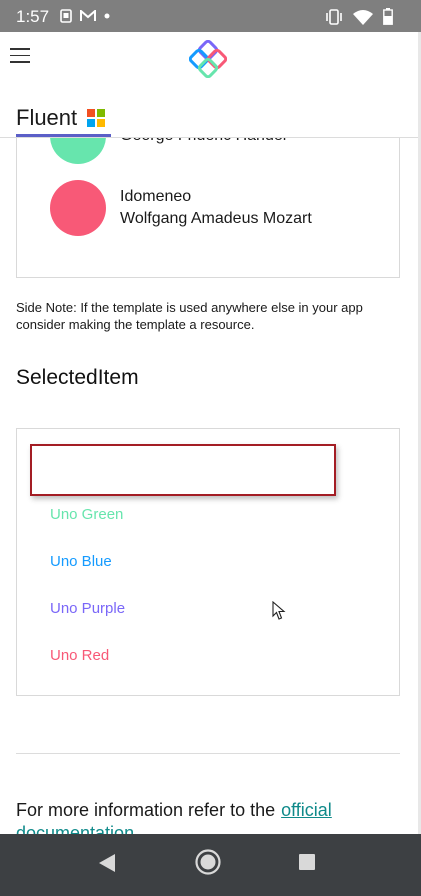  What do you see at coordinates (33, 16) in the screenshot?
I see `status-time: 1:57` at bounding box center [33, 16].